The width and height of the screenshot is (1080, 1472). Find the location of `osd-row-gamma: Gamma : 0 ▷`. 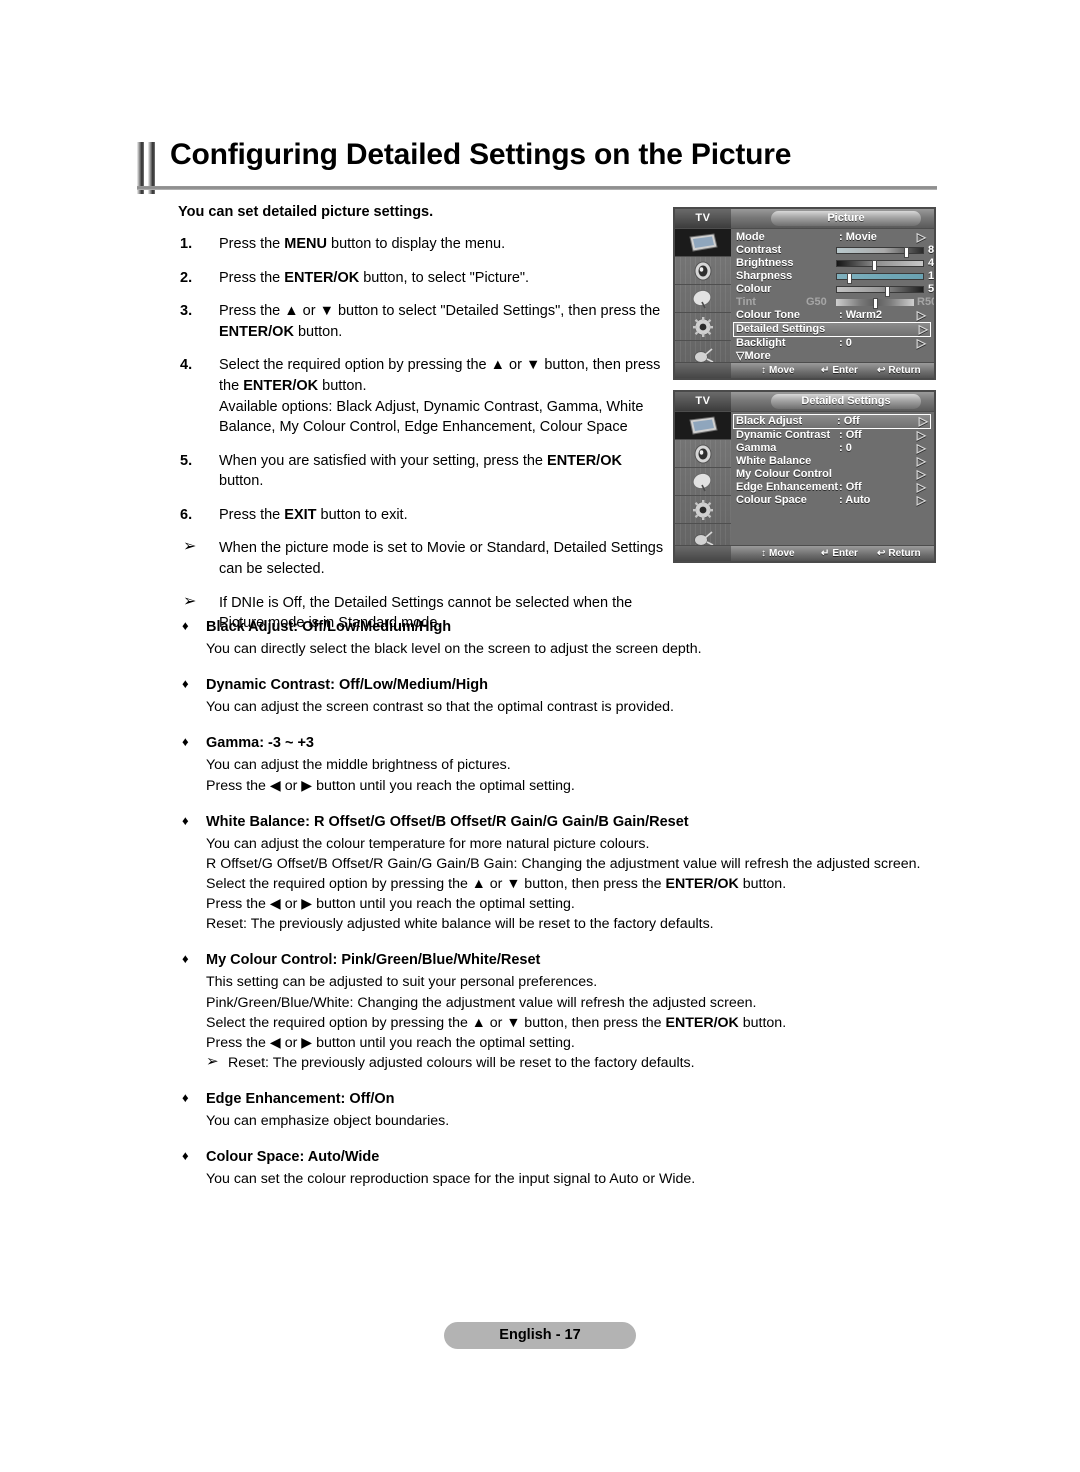

osd-row-gamma: Gamma : 0 ▷ is located at coordinates (833, 448).